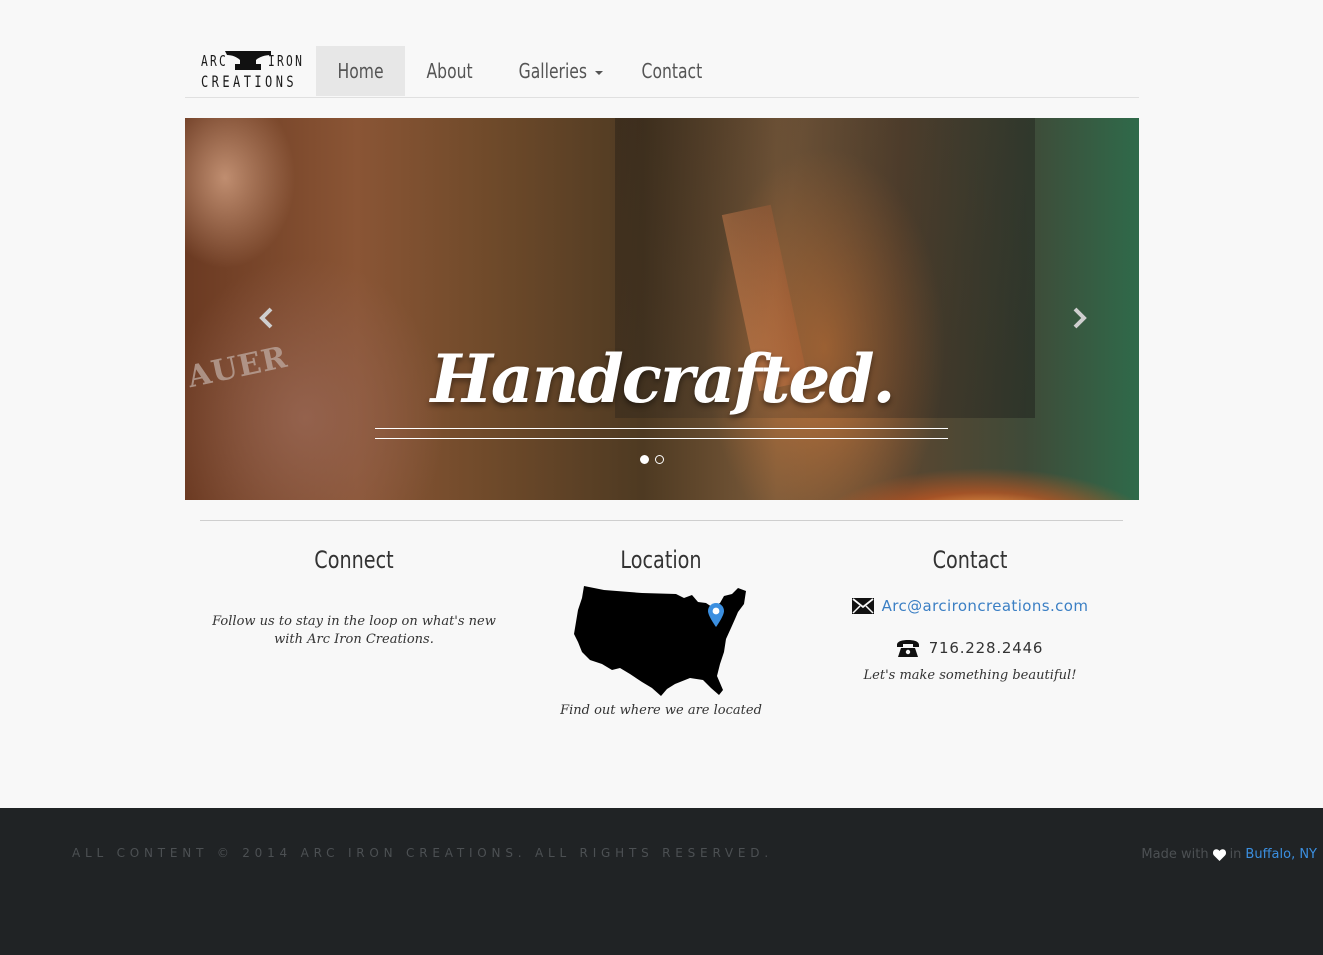 This screenshot has width=1323, height=955. I want to click on carousel-prev-button, so click(267, 318).